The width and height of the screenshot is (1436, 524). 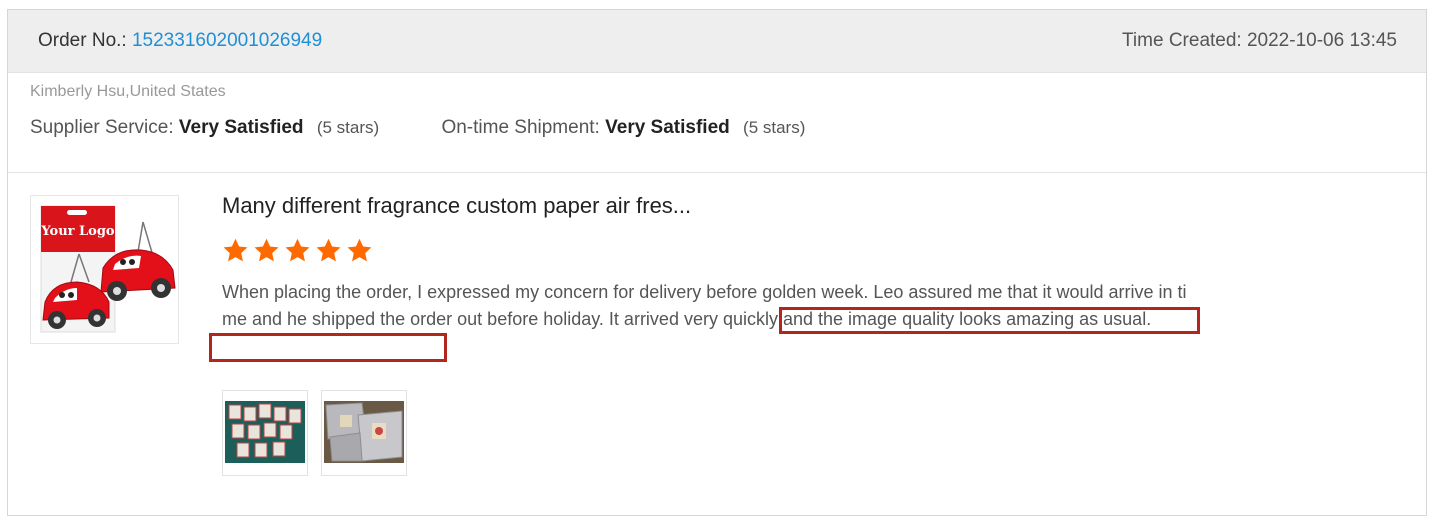 I want to click on section-divider, so click(x=717, y=172).